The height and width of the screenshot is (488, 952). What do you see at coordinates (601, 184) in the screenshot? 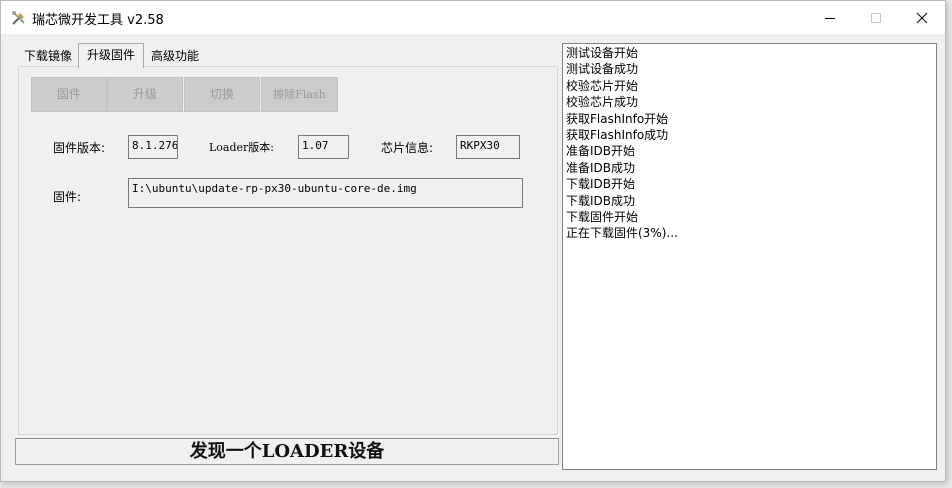
I see `log-line: 下载IDB开始` at bounding box center [601, 184].